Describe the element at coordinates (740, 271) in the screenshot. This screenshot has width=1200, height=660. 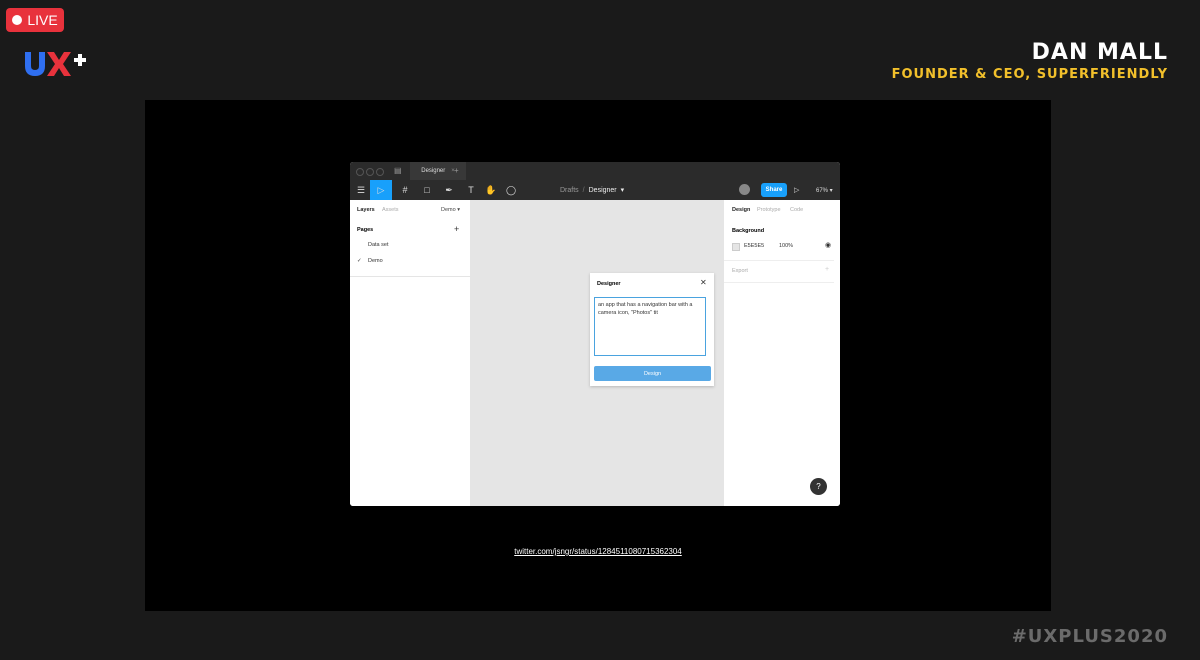
I see `export-heading: Export` at that location.